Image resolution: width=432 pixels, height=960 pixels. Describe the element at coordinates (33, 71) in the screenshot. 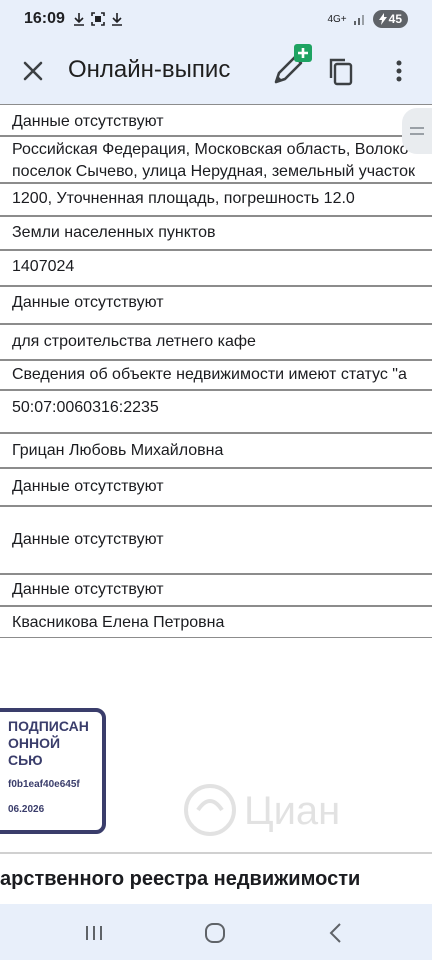

I see `close-icon` at that location.